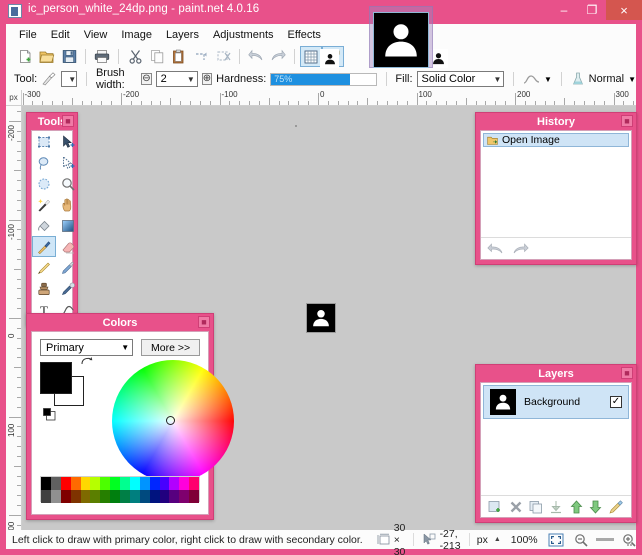 Image resolution: width=642 pixels, height=555 pixels. What do you see at coordinates (548, 79) in the screenshot?
I see `antialiasing-caret: ▼` at bounding box center [548, 79].